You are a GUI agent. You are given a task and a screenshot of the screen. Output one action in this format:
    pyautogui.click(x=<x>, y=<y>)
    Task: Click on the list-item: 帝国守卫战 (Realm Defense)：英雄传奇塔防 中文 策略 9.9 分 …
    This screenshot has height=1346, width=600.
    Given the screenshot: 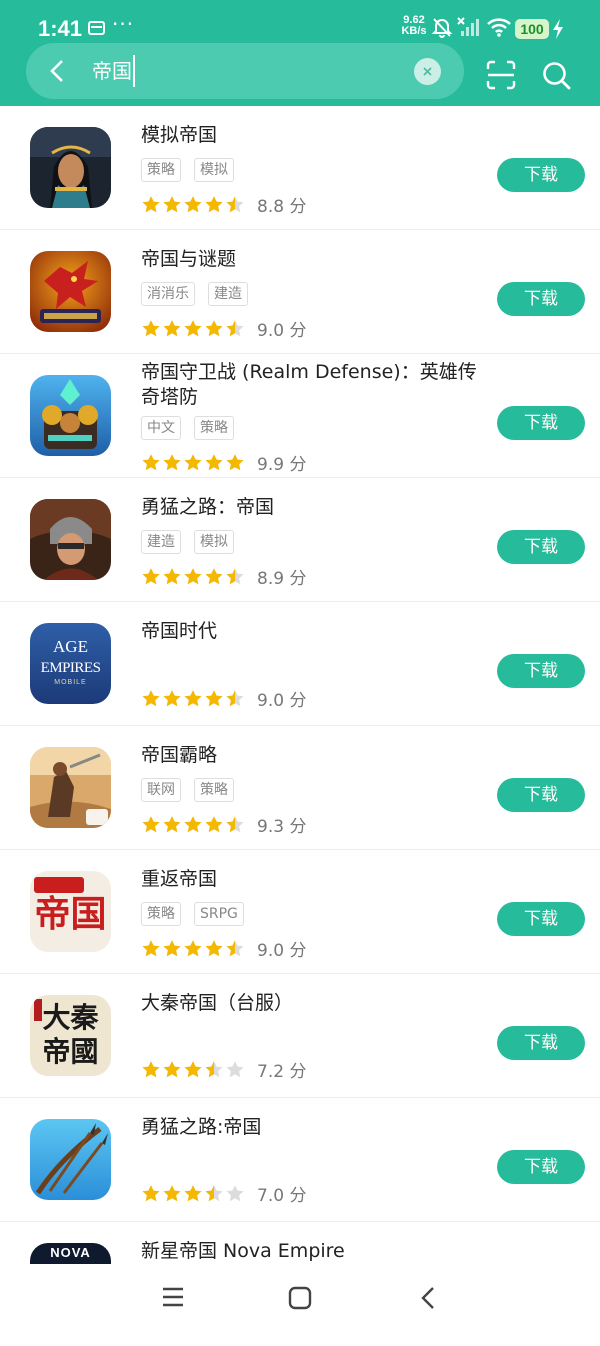 What is the action you would take?
    pyautogui.click(x=300, y=416)
    